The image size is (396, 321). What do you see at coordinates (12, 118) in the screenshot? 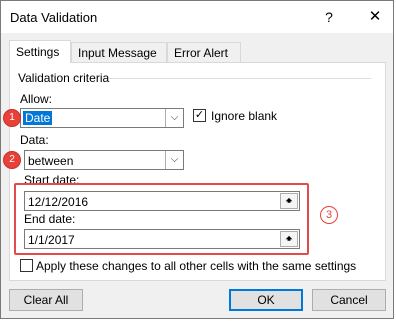
I see `step-marker-1: 1` at bounding box center [12, 118].